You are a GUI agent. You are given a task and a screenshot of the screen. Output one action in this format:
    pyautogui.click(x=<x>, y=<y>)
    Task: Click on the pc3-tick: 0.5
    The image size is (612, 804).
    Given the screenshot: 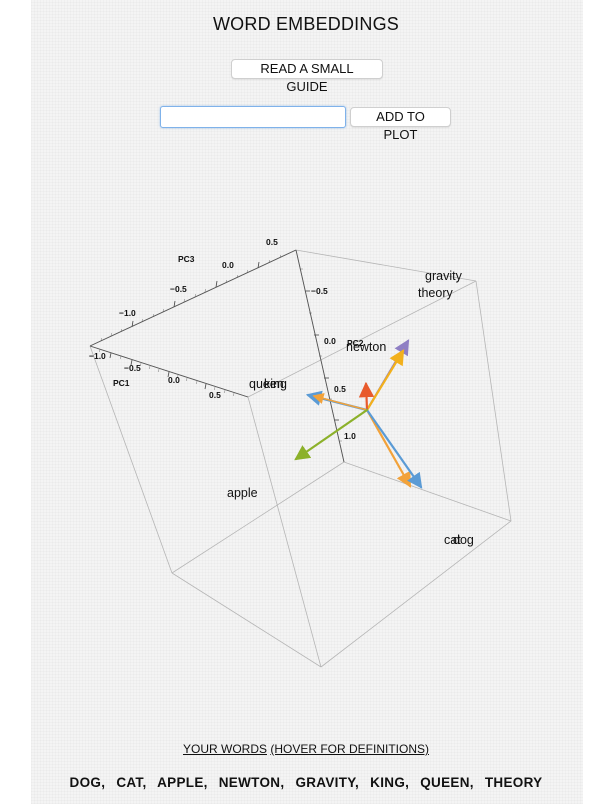 What is the action you would take?
    pyautogui.click(x=272, y=242)
    